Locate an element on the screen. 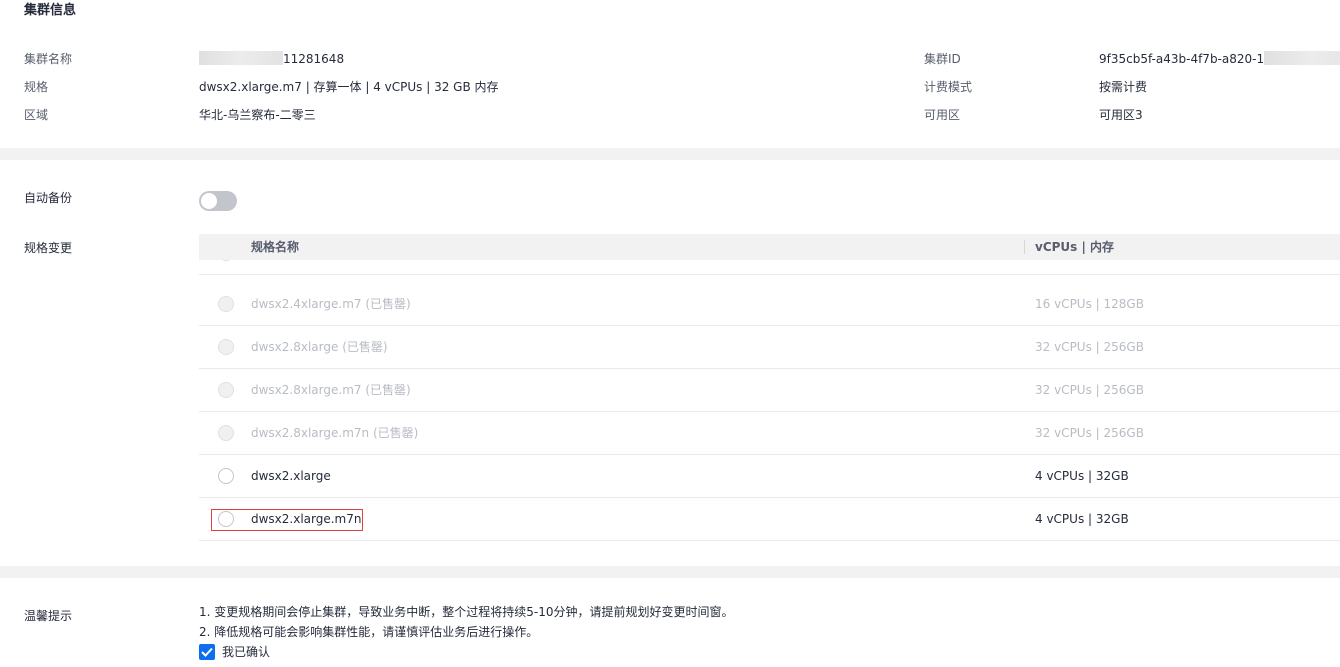 The image size is (1340, 667). az-label: 可用区 is located at coordinates (942, 115).